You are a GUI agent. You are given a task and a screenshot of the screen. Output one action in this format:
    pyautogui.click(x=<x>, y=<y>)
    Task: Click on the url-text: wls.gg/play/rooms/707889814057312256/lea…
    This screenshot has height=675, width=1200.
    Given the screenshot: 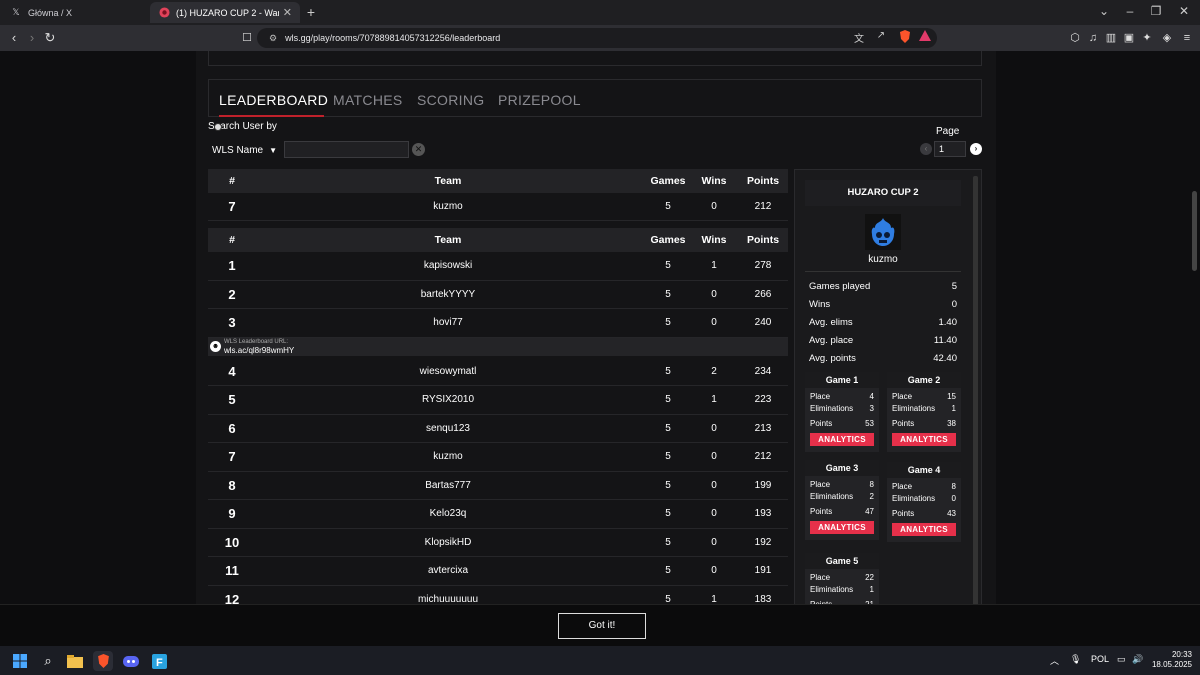 What is the action you would take?
    pyautogui.click(x=393, y=38)
    